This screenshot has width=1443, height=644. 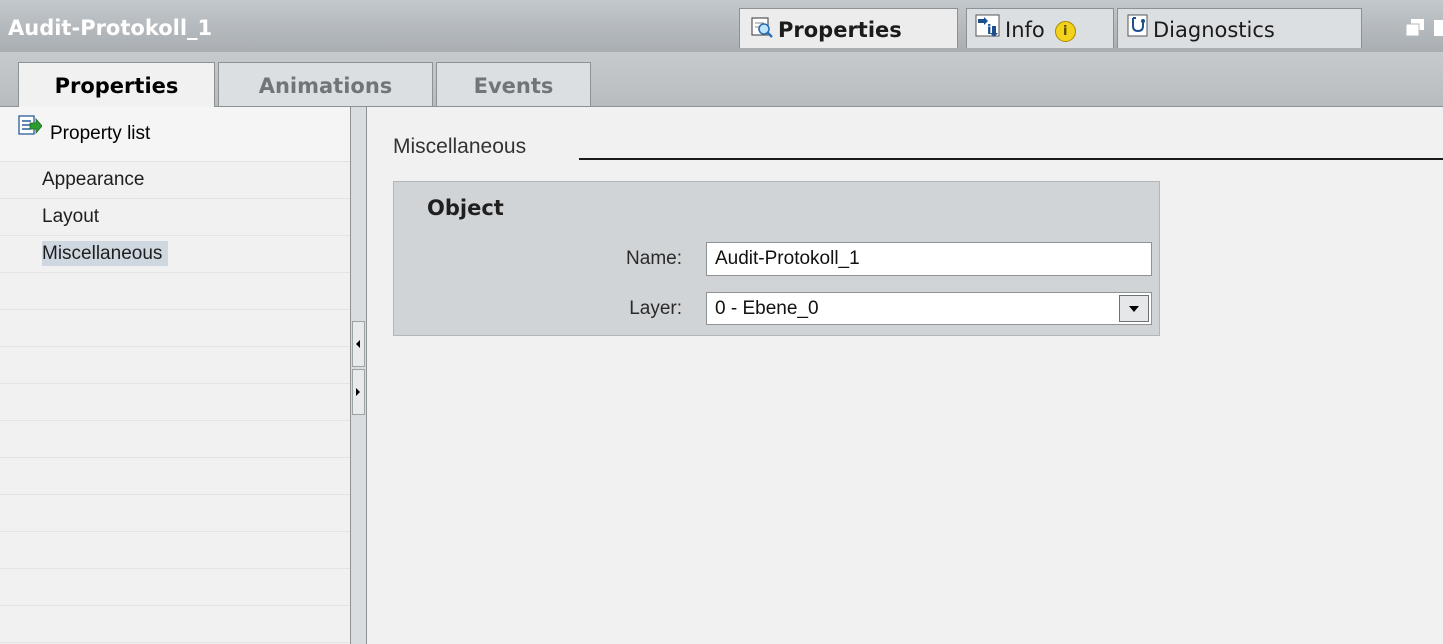 I want to click on properties-tab-row: Properties Animations Events, so click(x=721, y=79).